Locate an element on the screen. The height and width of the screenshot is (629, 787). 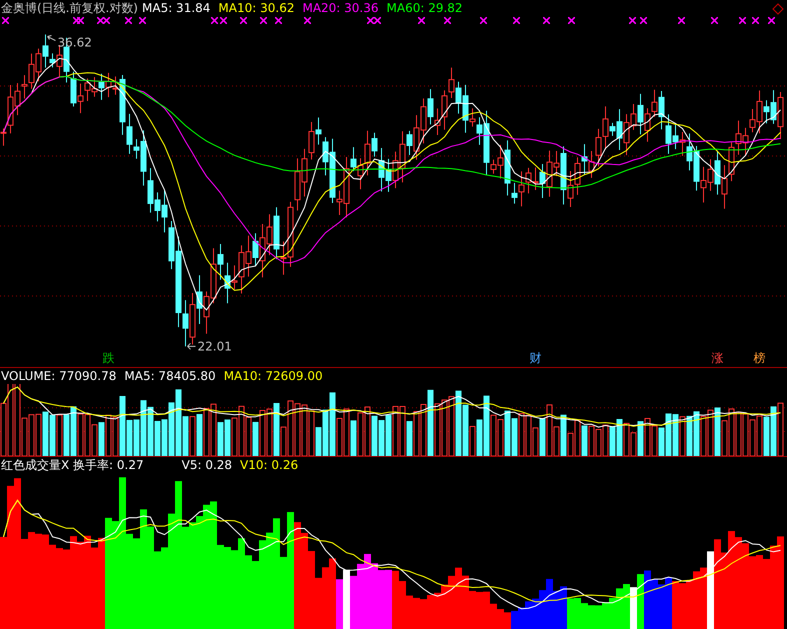
diamond-icon is located at coordinates (778, 9).